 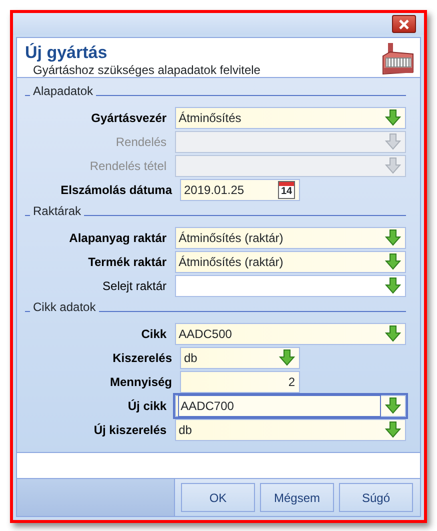 I want to click on dialog-button: OK, so click(x=218, y=497).